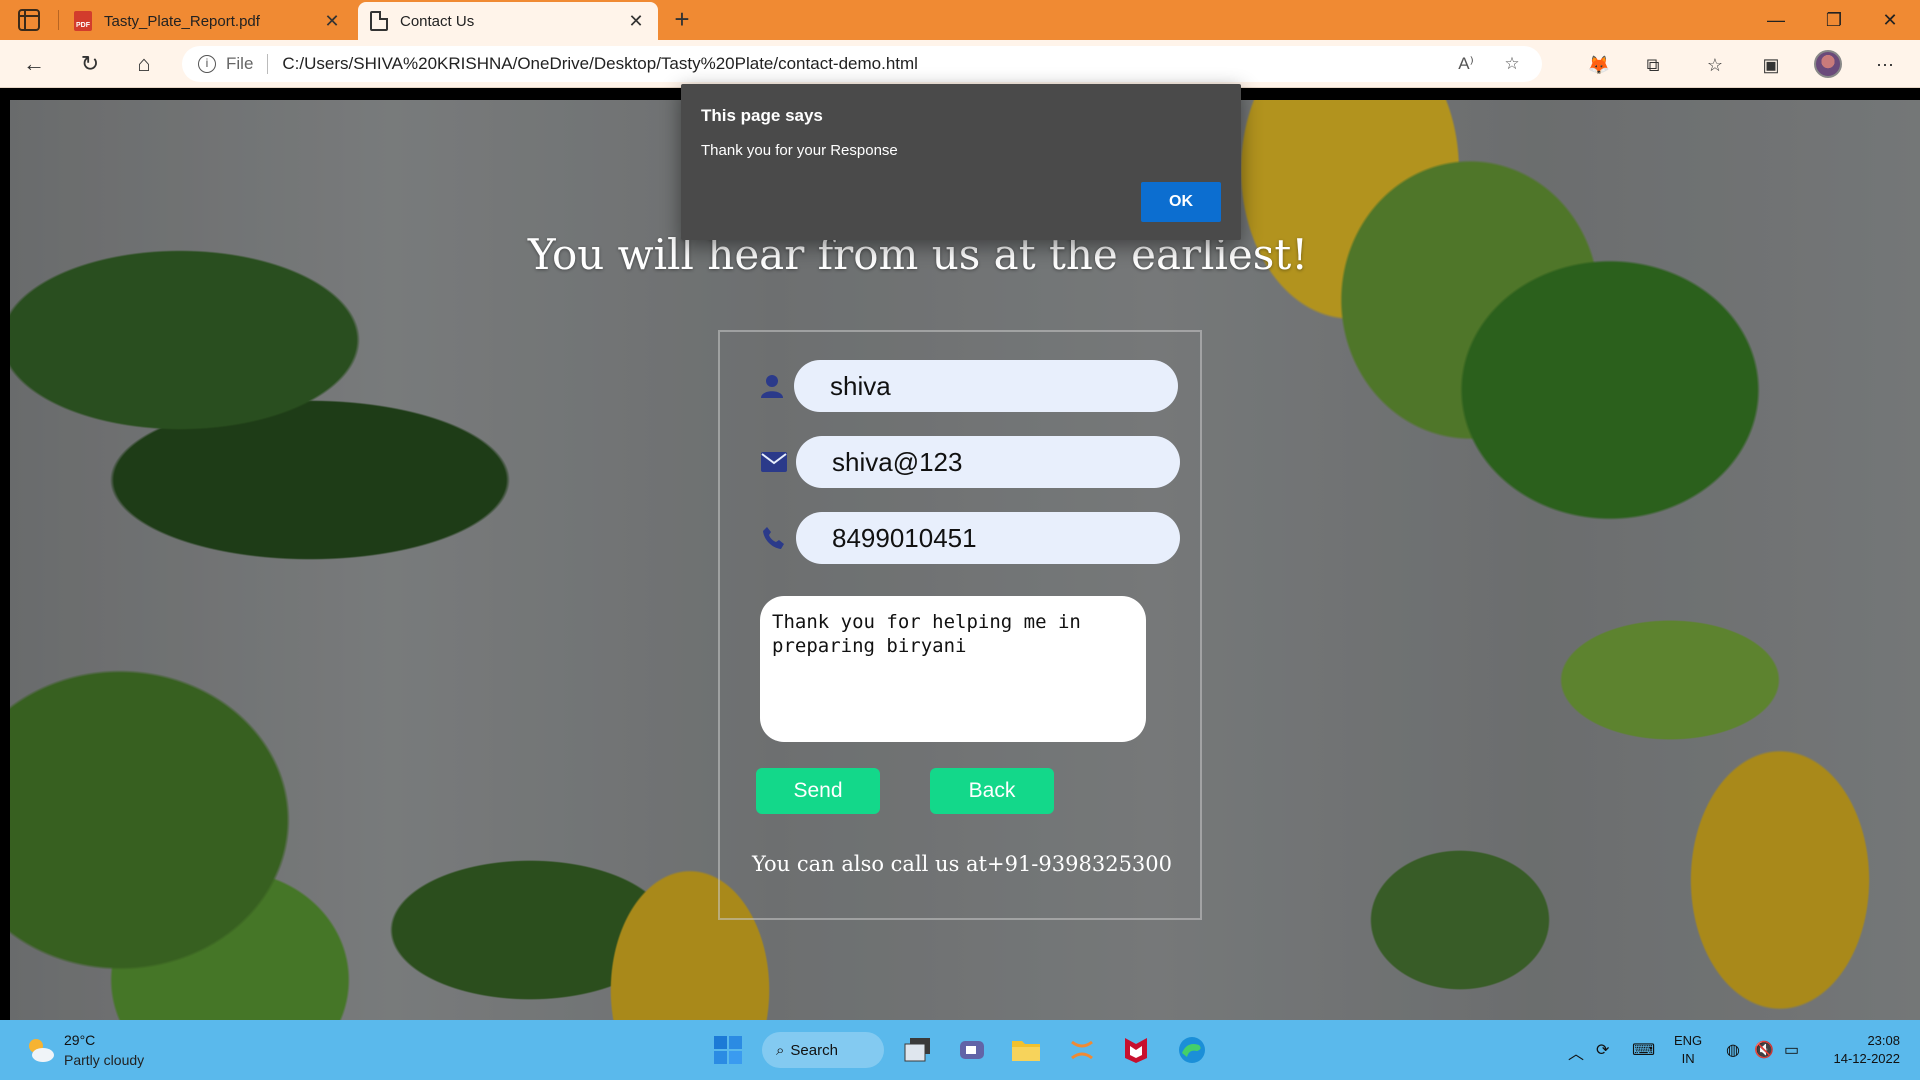  Describe the element at coordinates (1136, 1050) in the screenshot. I see `mcafee-icon` at that location.